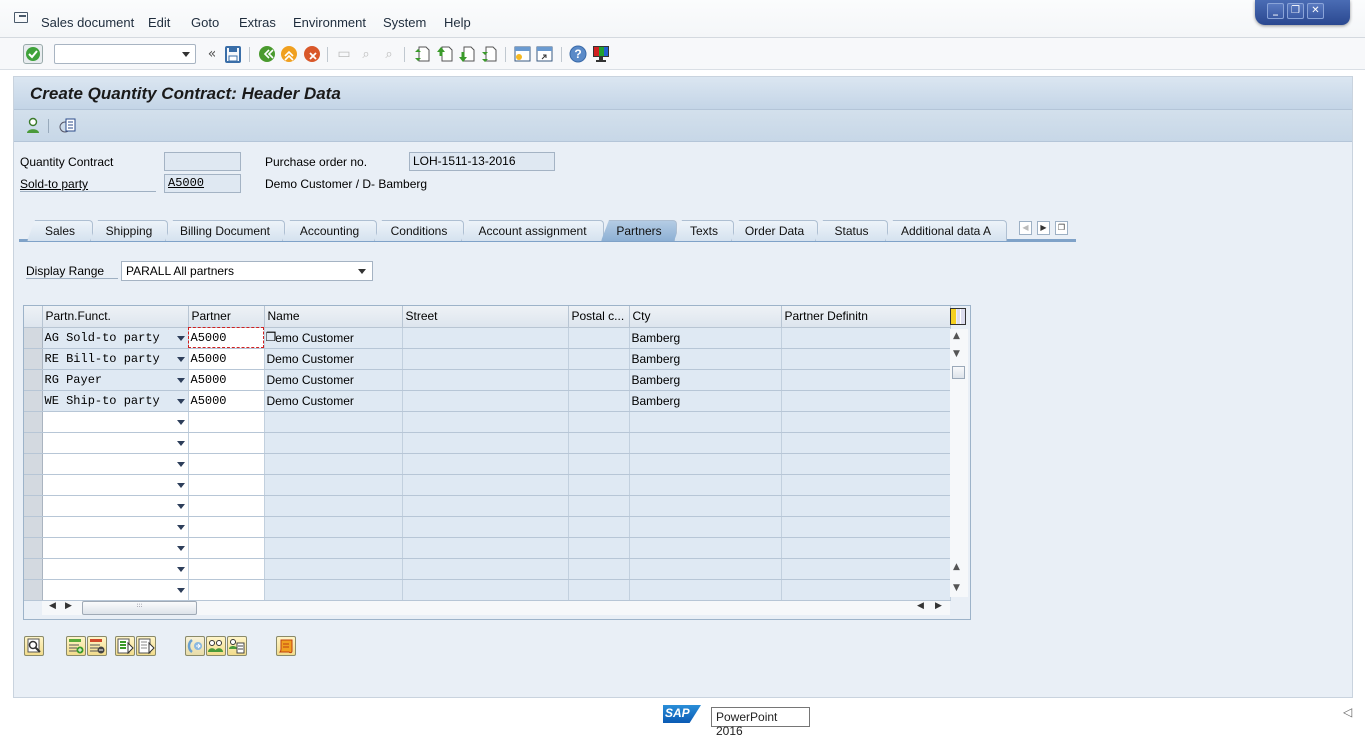  I want to click on menu-help: Help, so click(457, 22).